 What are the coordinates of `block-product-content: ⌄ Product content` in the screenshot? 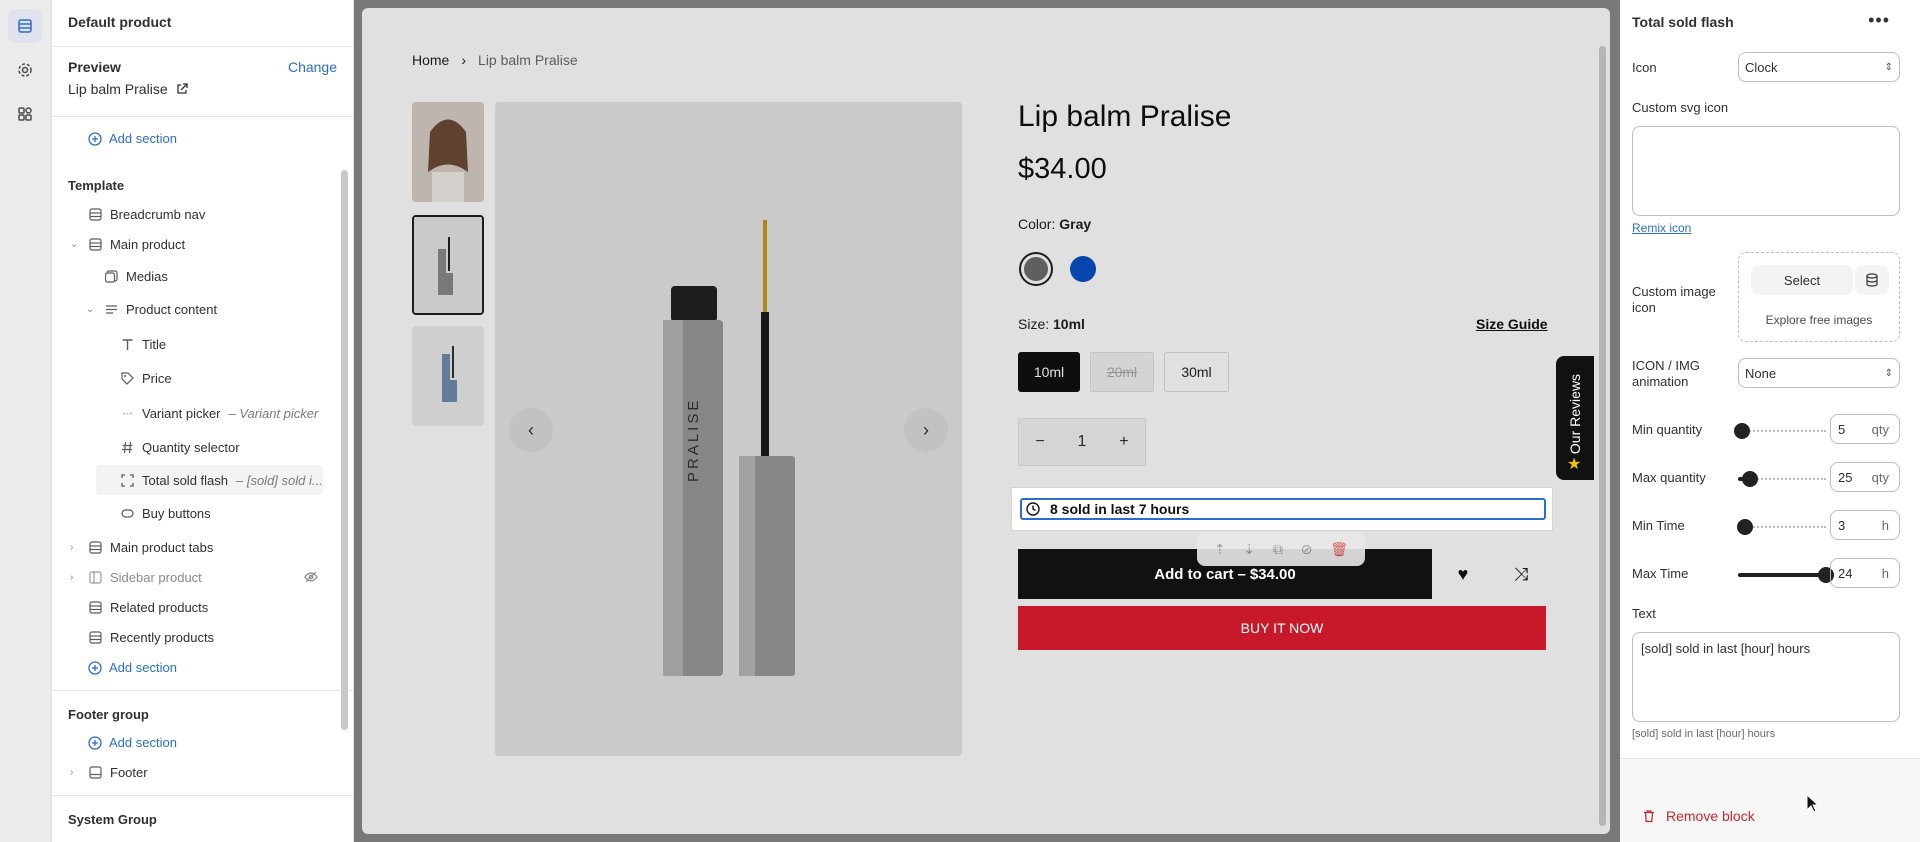 It's located at (151, 309).